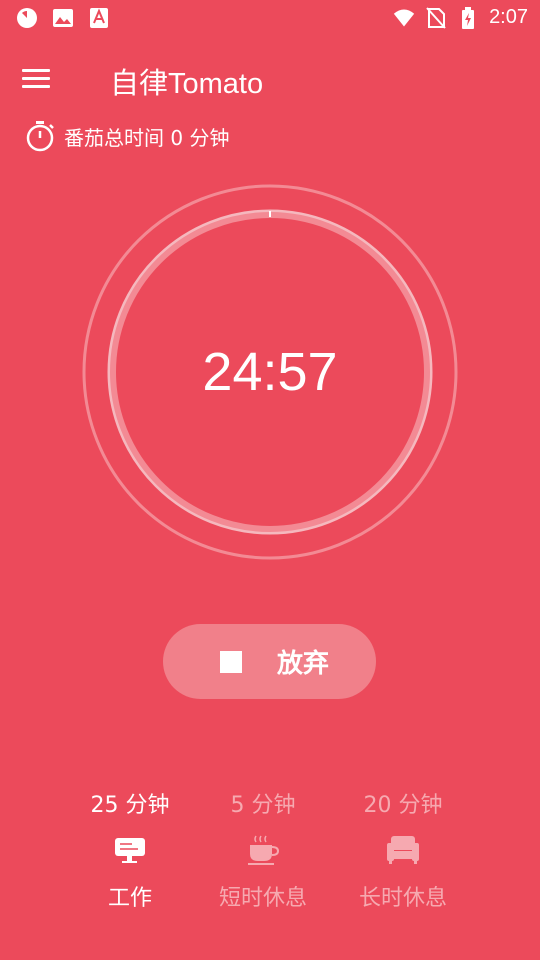  I want to click on text-tool-icon, so click(99, 18).